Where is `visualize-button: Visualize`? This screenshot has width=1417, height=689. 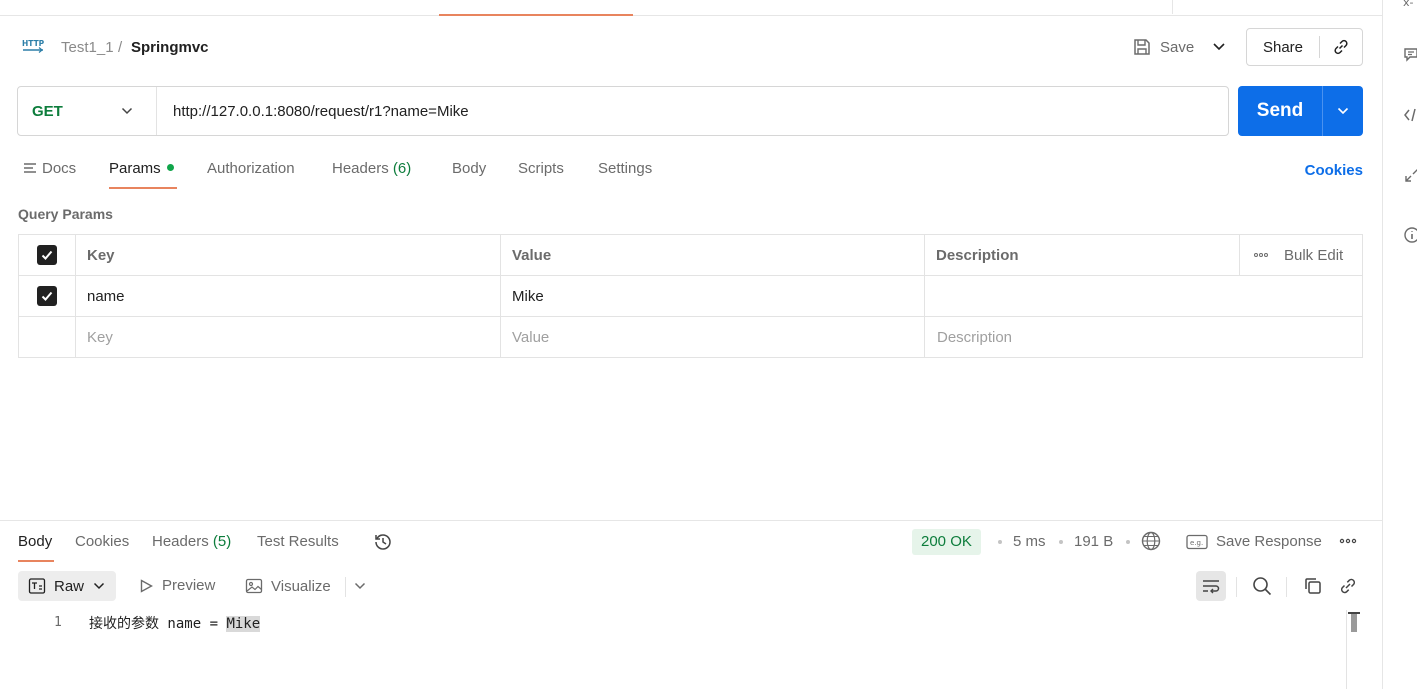
visualize-button: Visualize is located at coordinates (288, 586).